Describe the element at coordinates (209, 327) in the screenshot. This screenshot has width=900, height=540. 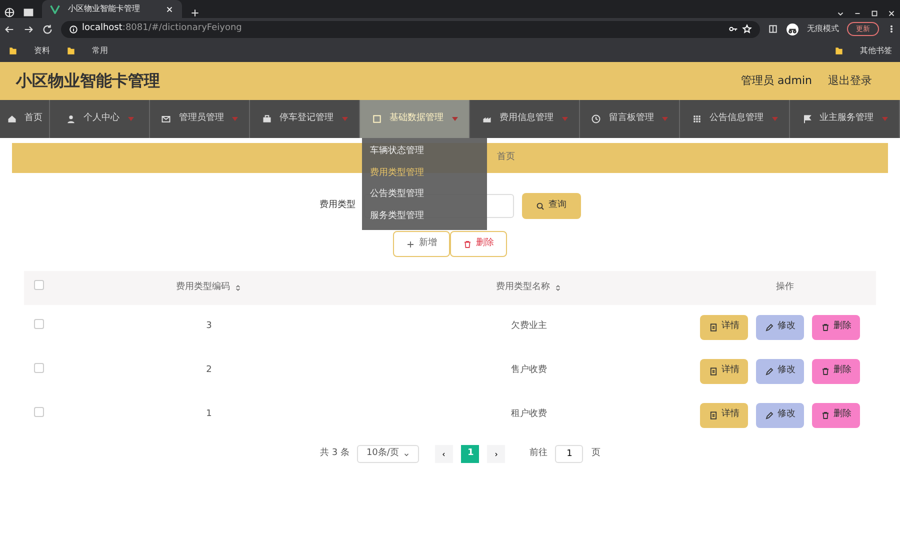
I see `table-cell-text: 3` at that location.